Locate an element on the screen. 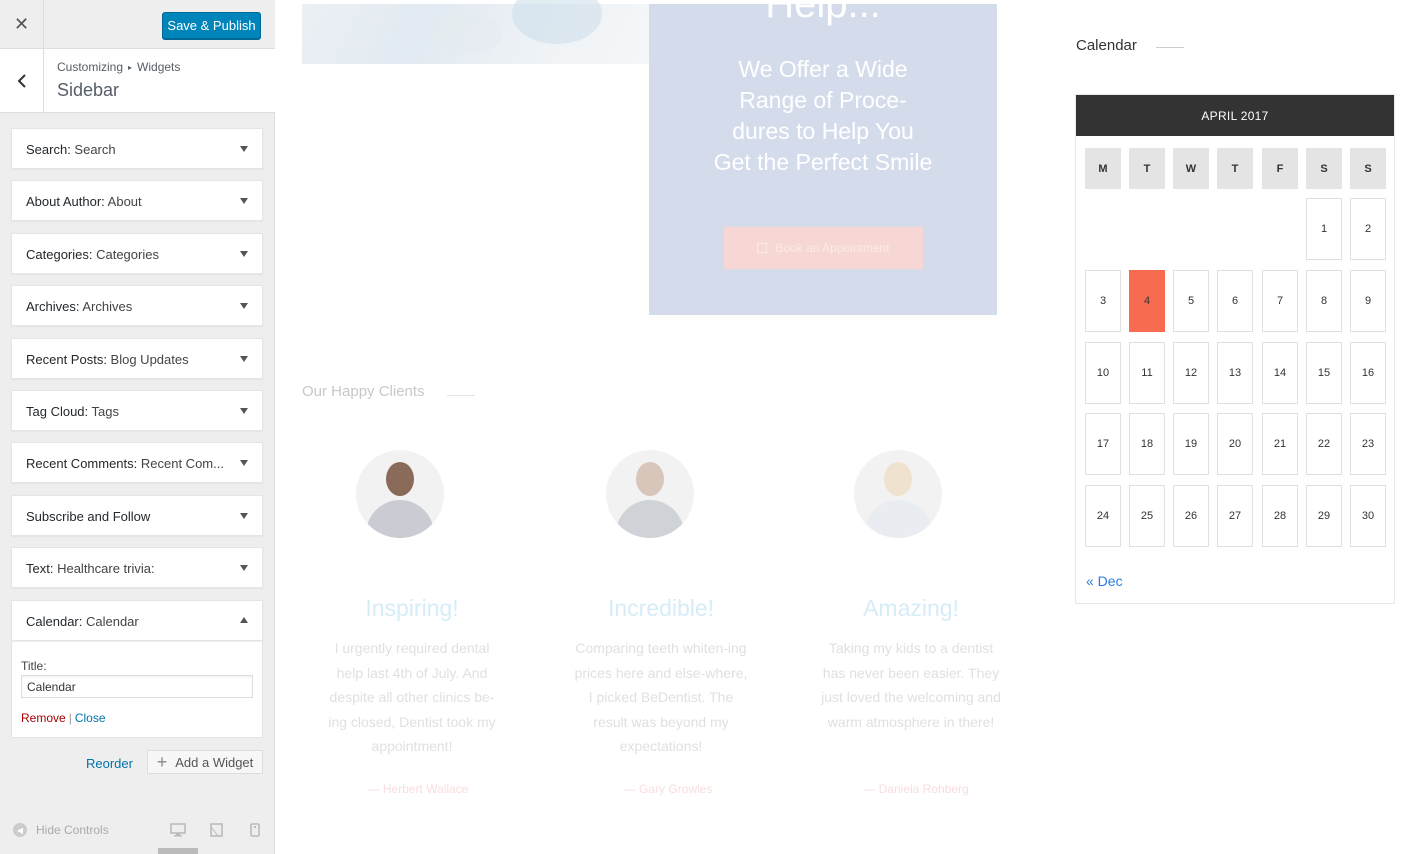  widget-recent-comments: Recent Comments is located at coordinates (137, 462).